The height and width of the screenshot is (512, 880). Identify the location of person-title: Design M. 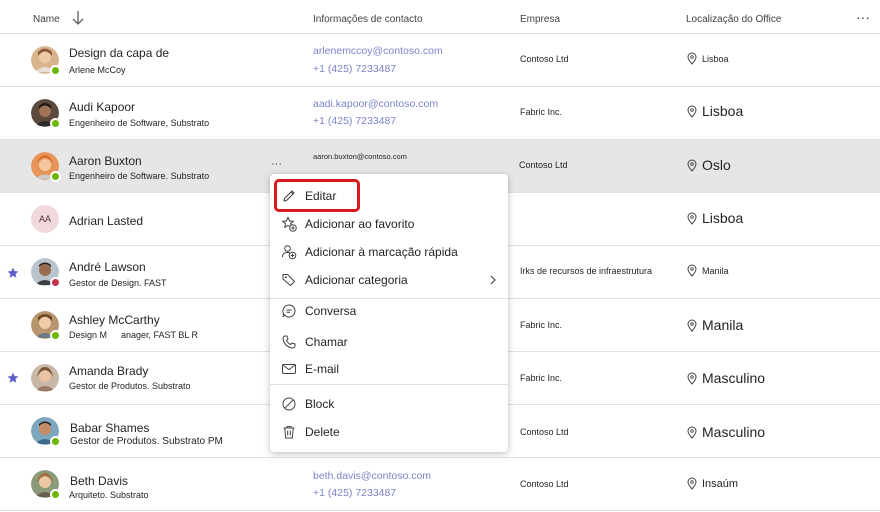
(88, 335).